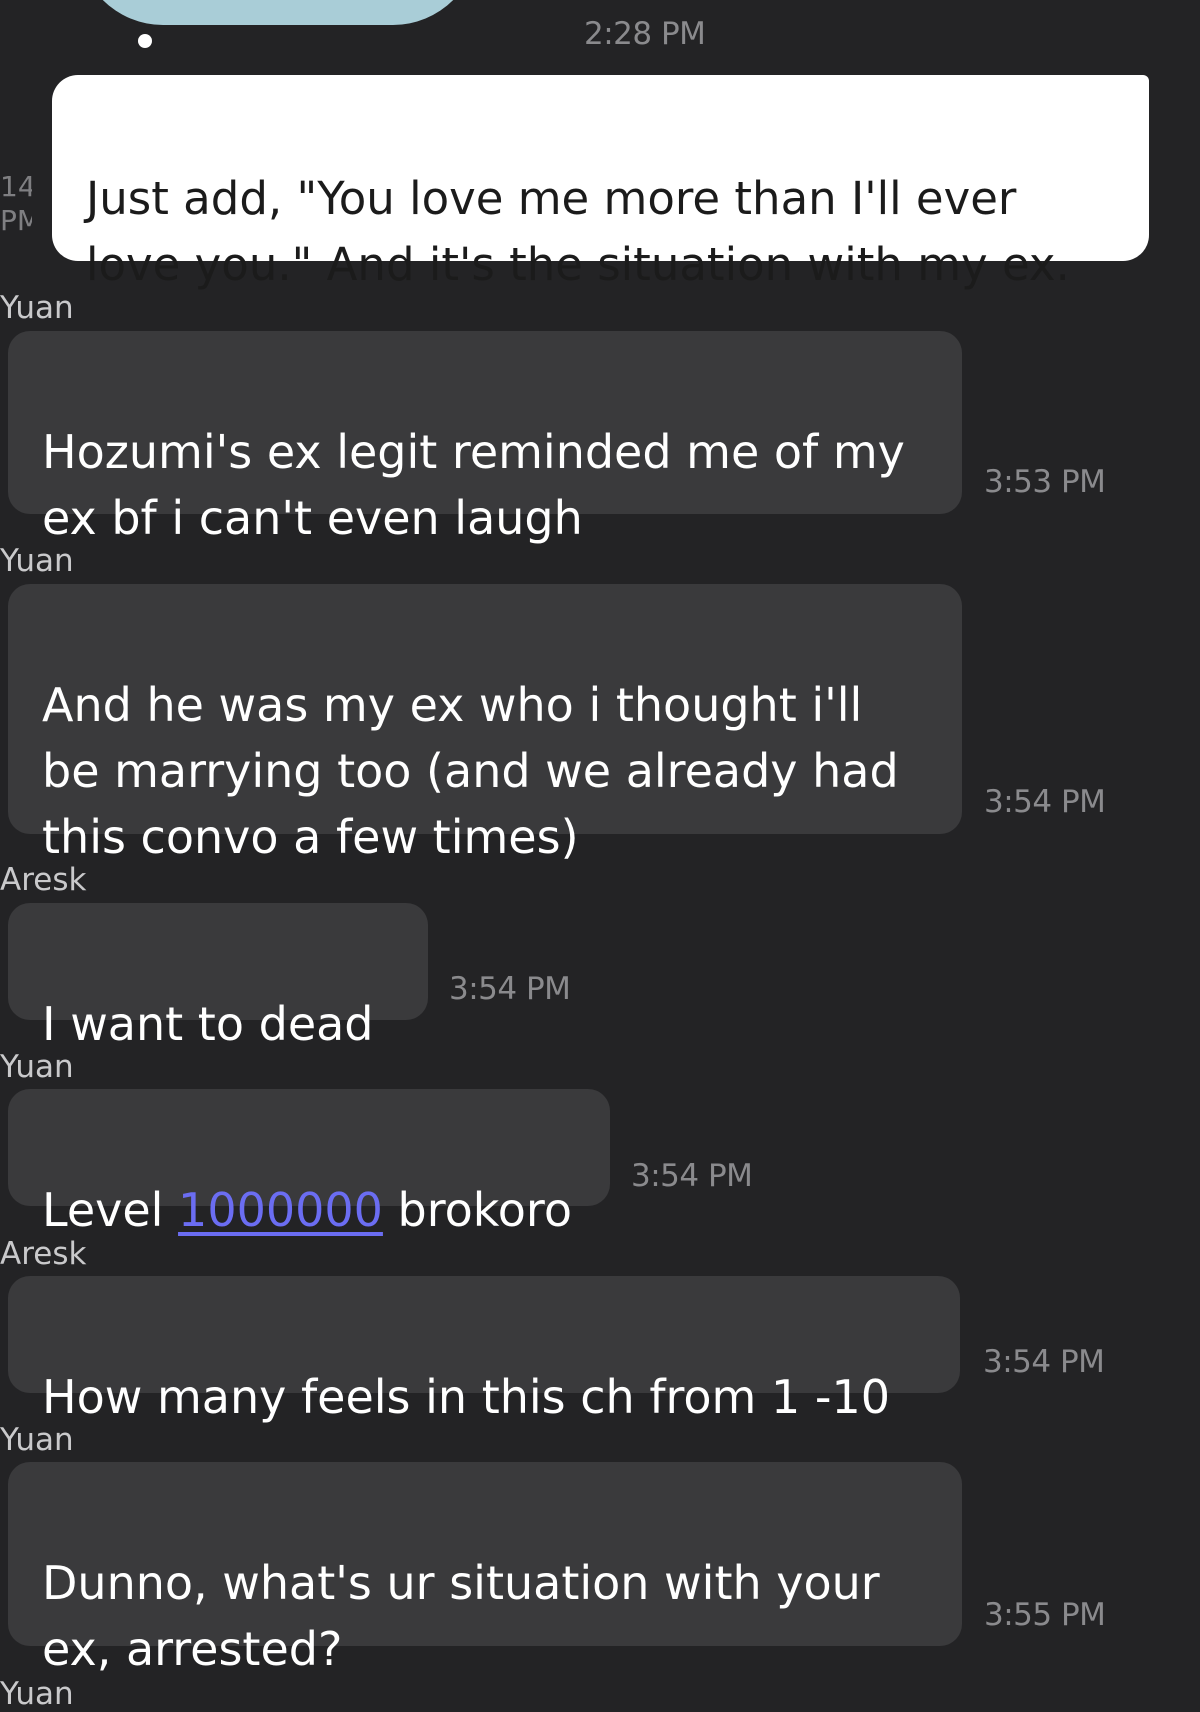 The image size is (1200, 1712). What do you see at coordinates (645, 34) in the screenshot?
I see `timestamp-header: 2:28 PM` at bounding box center [645, 34].